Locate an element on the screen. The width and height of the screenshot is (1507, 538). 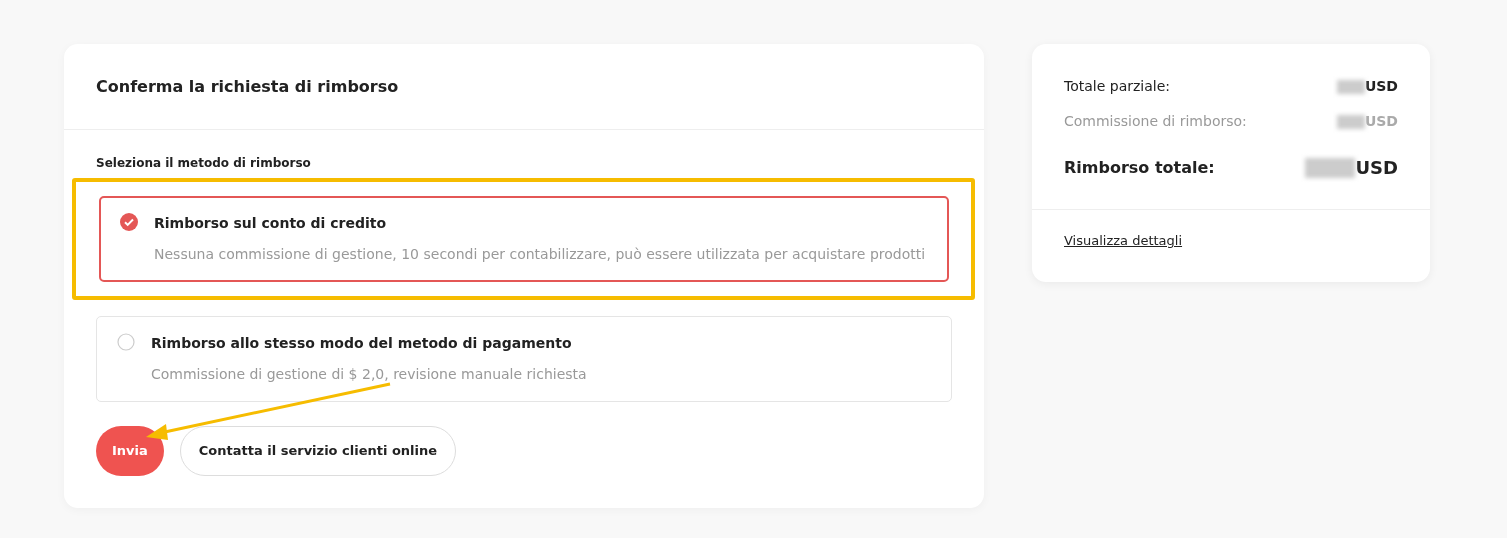
refund-option: Rimborso allo stesso modo del metodo di pagamento Commissione di gestione di $ 2,0, revisione manuale richiesta is located at coordinates (524, 359).